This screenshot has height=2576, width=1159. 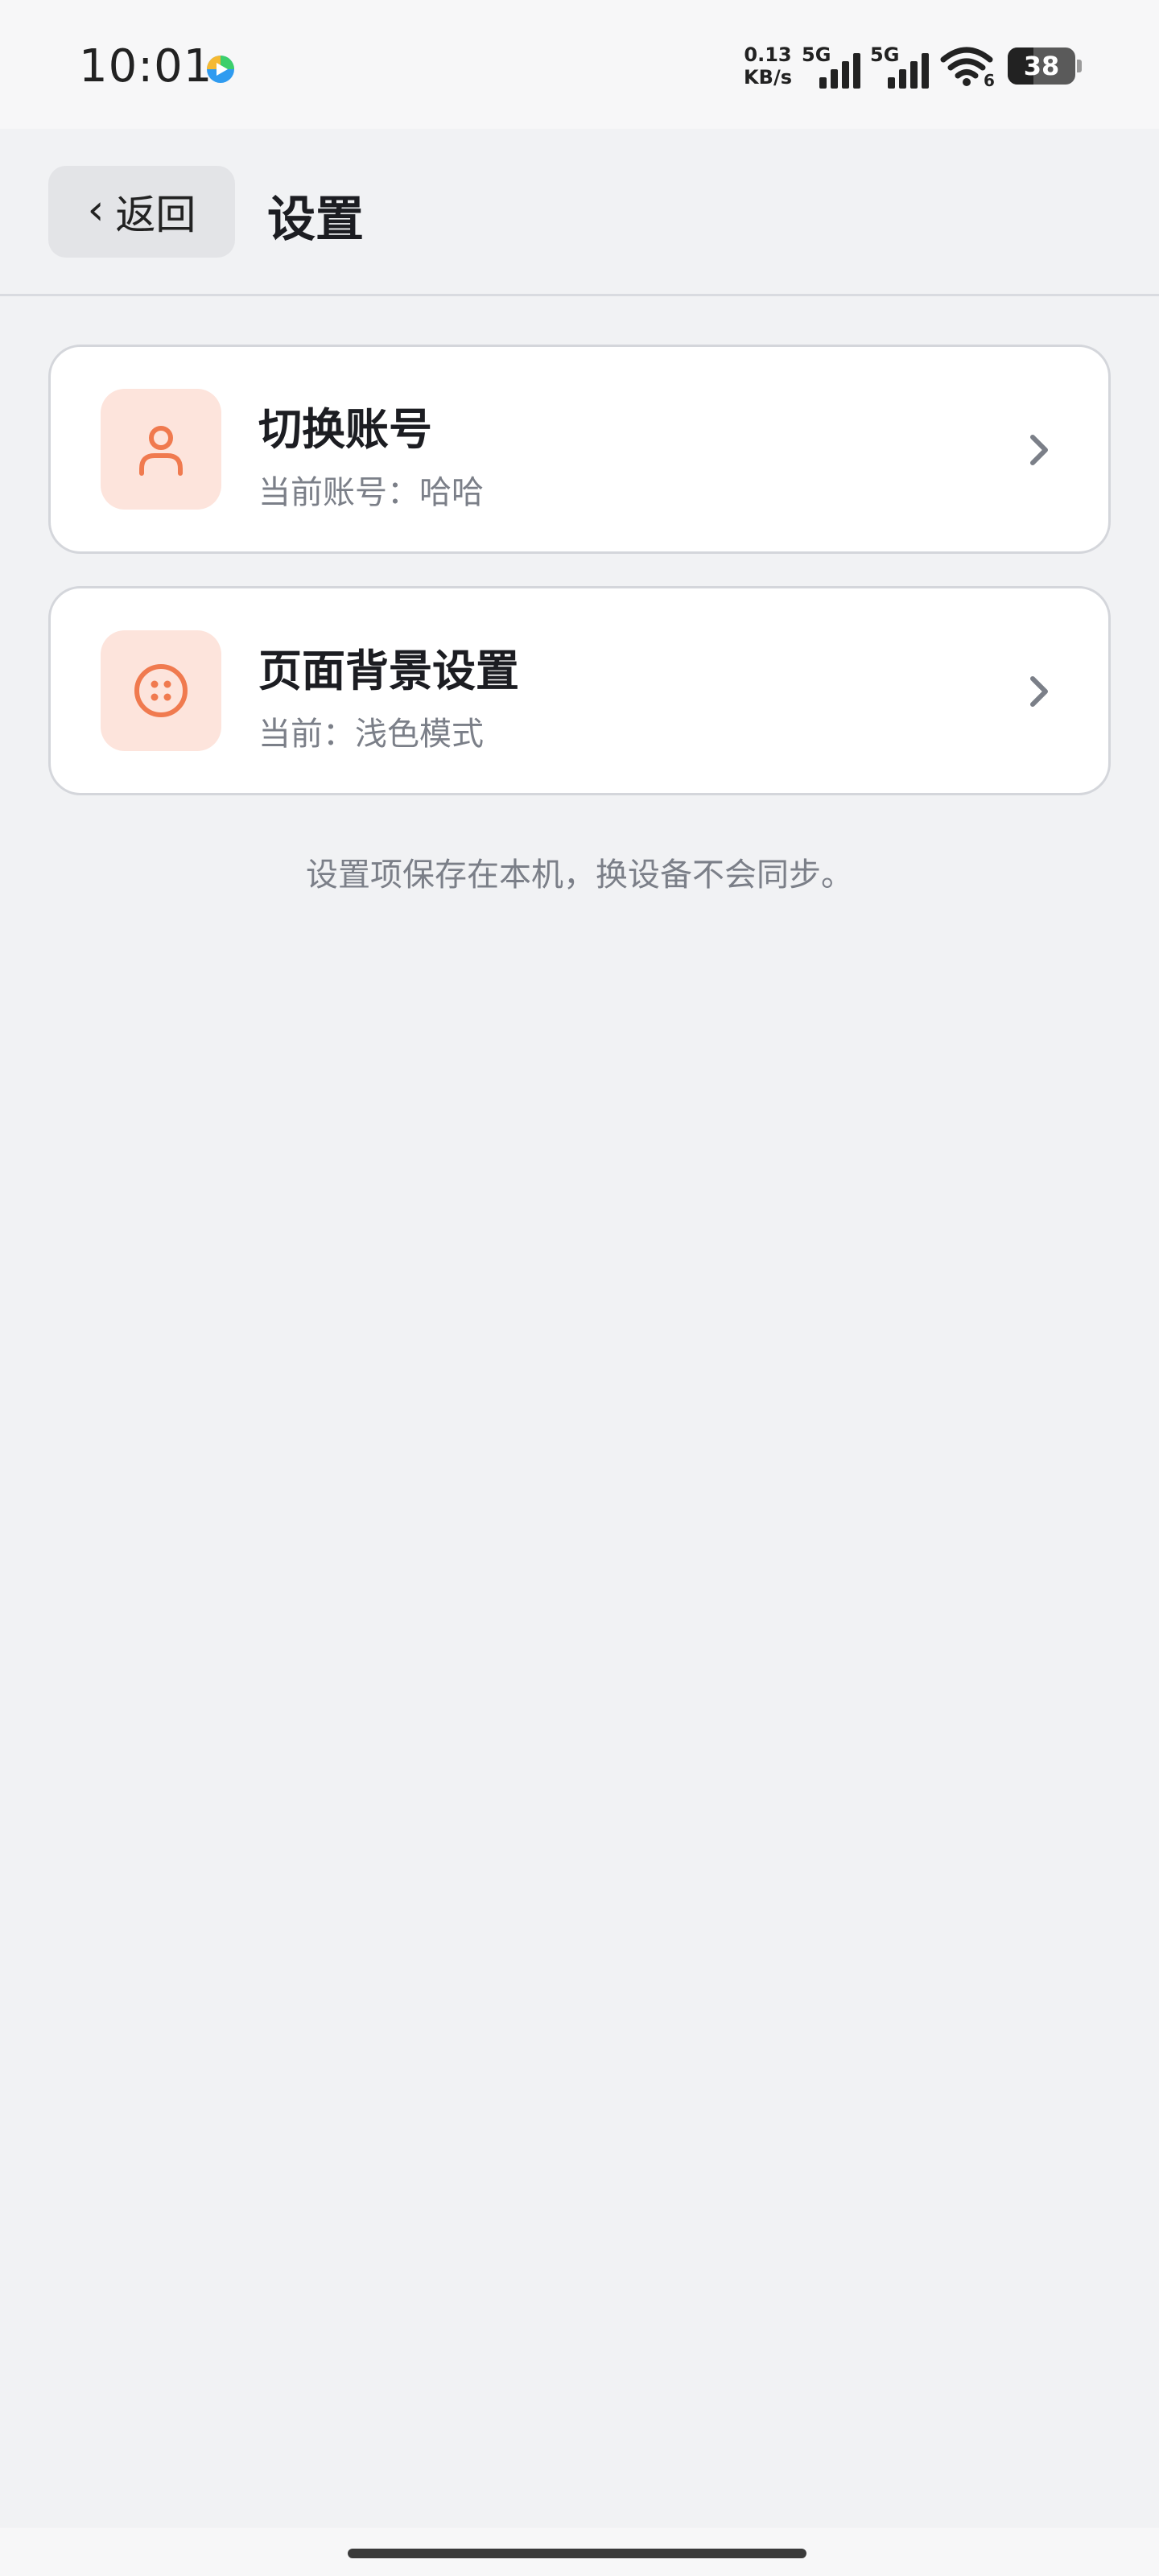 What do you see at coordinates (1041, 66) in the screenshot?
I see `battery-level: 38` at bounding box center [1041, 66].